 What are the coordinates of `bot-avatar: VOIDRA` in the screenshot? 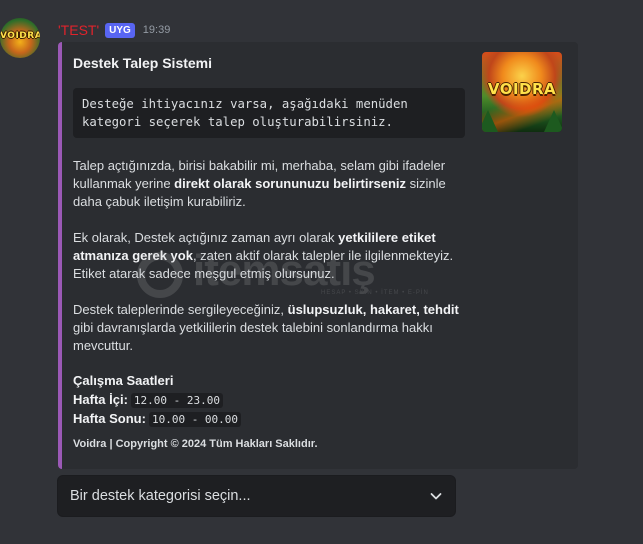 It's located at (20, 38).